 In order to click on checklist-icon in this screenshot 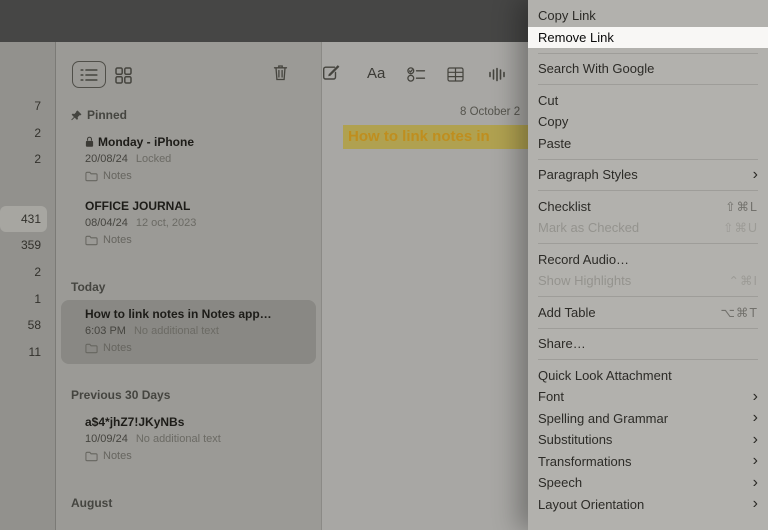, I will do `click(416, 74)`.